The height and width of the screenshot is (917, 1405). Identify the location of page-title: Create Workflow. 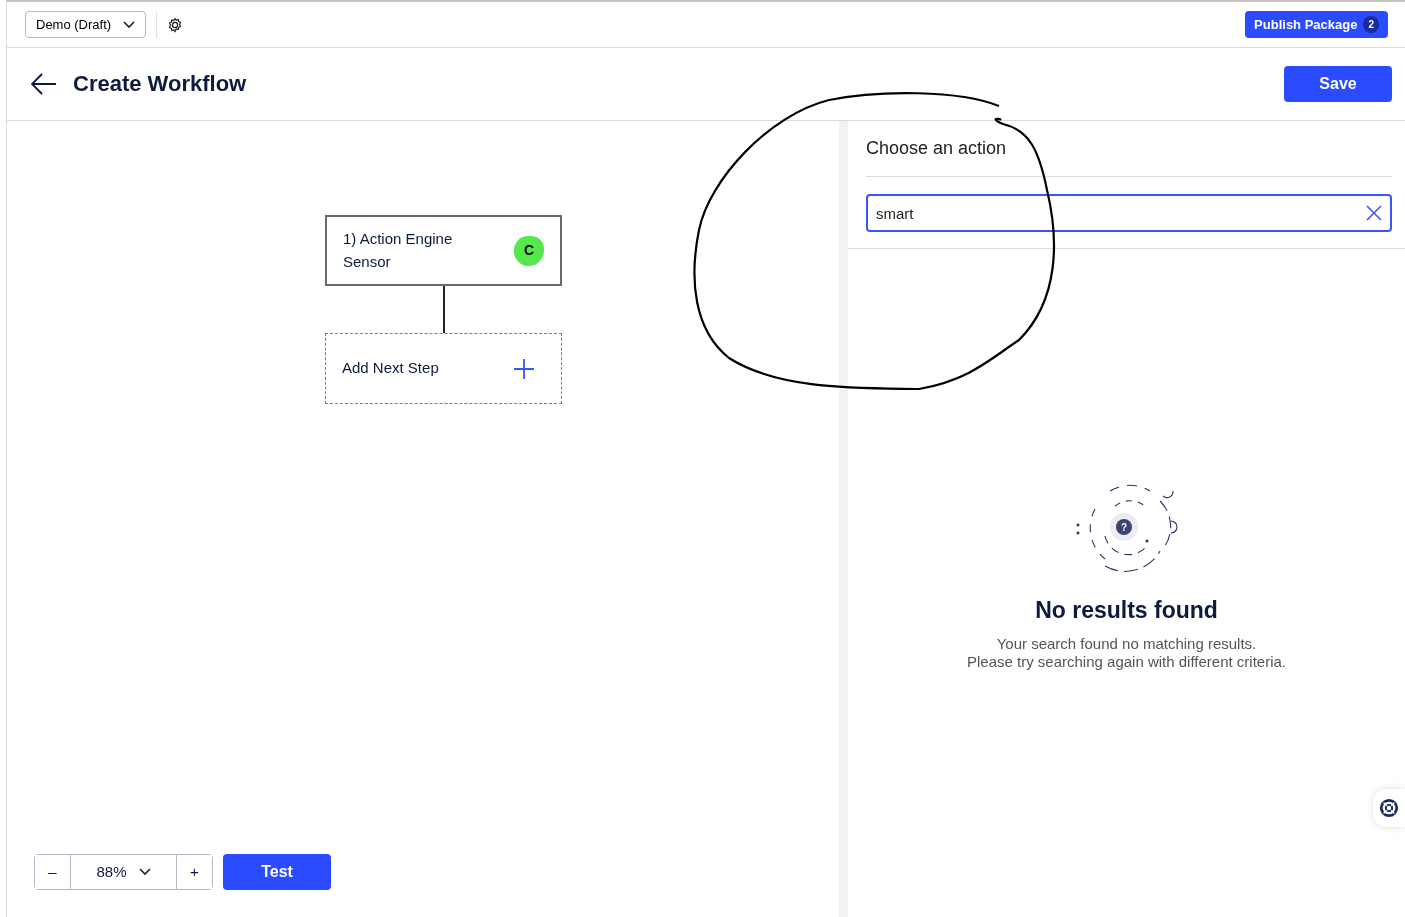
(160, 84).